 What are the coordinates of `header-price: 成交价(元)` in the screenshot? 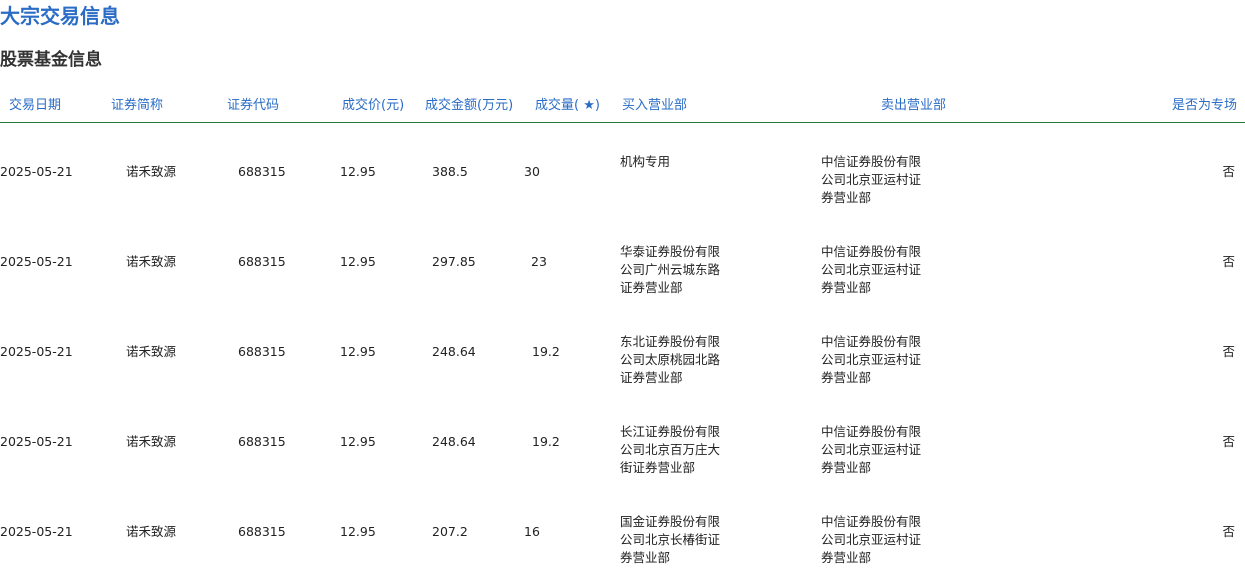 It's located at (373, 106).